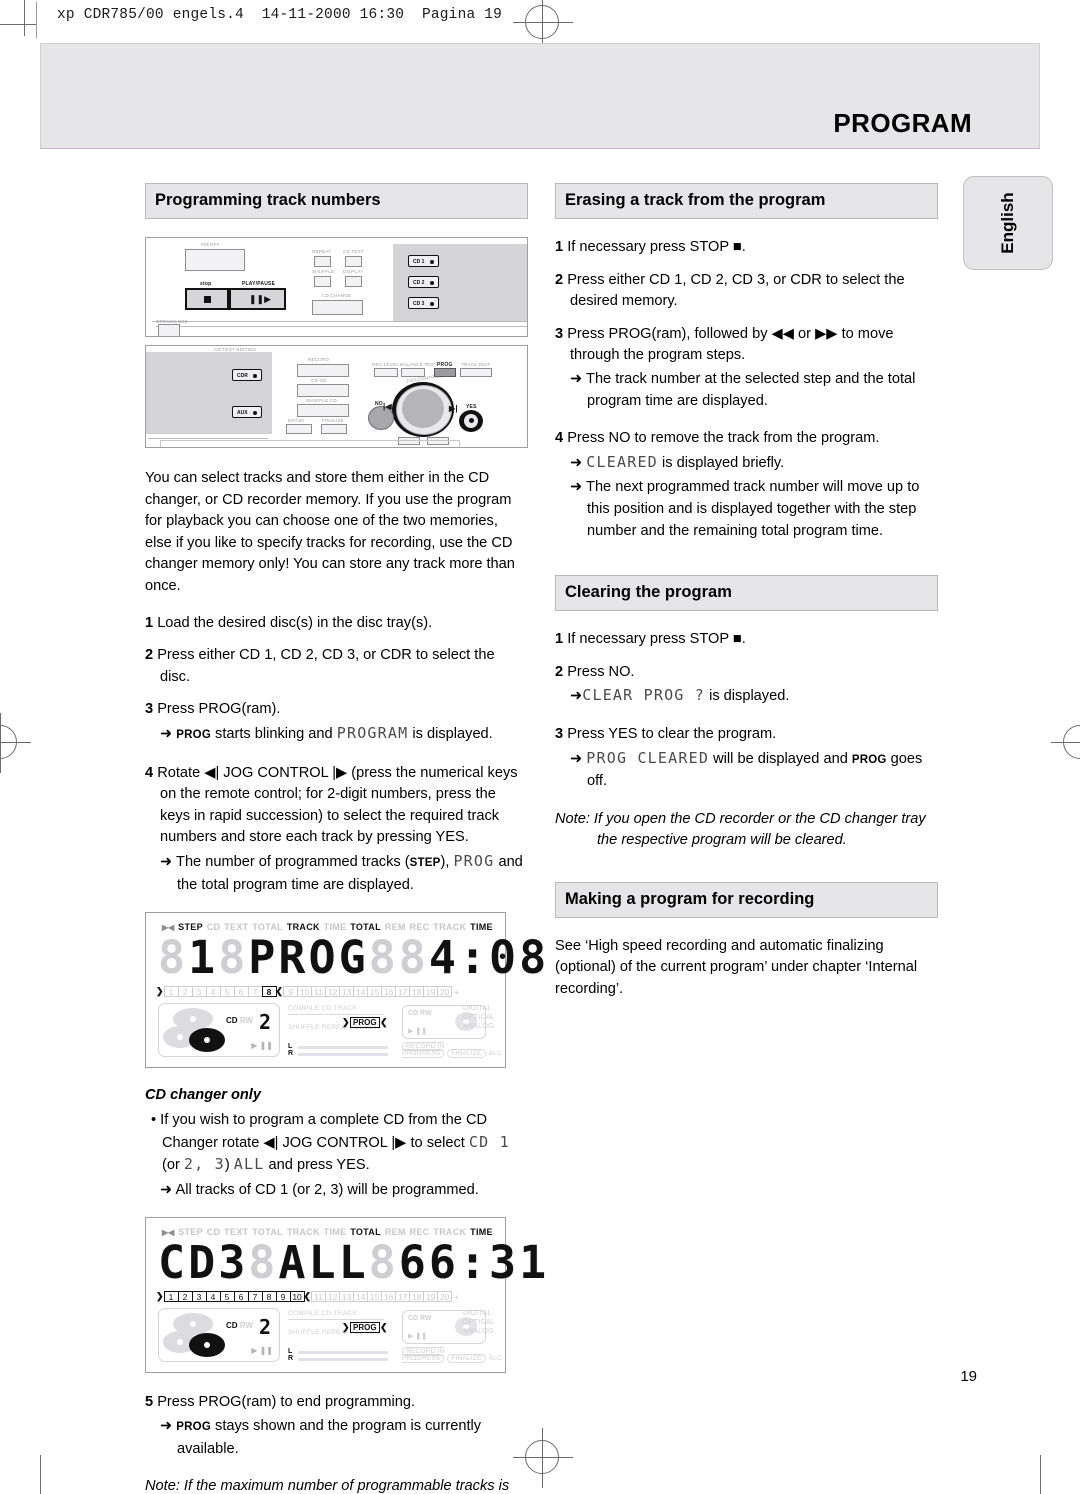 The height and width of the screenshot is (1494, 1080). What do you see at coordinates (24, 18) in the screenshot?
I see `crop-line-left` at bounding box center [24, 18].